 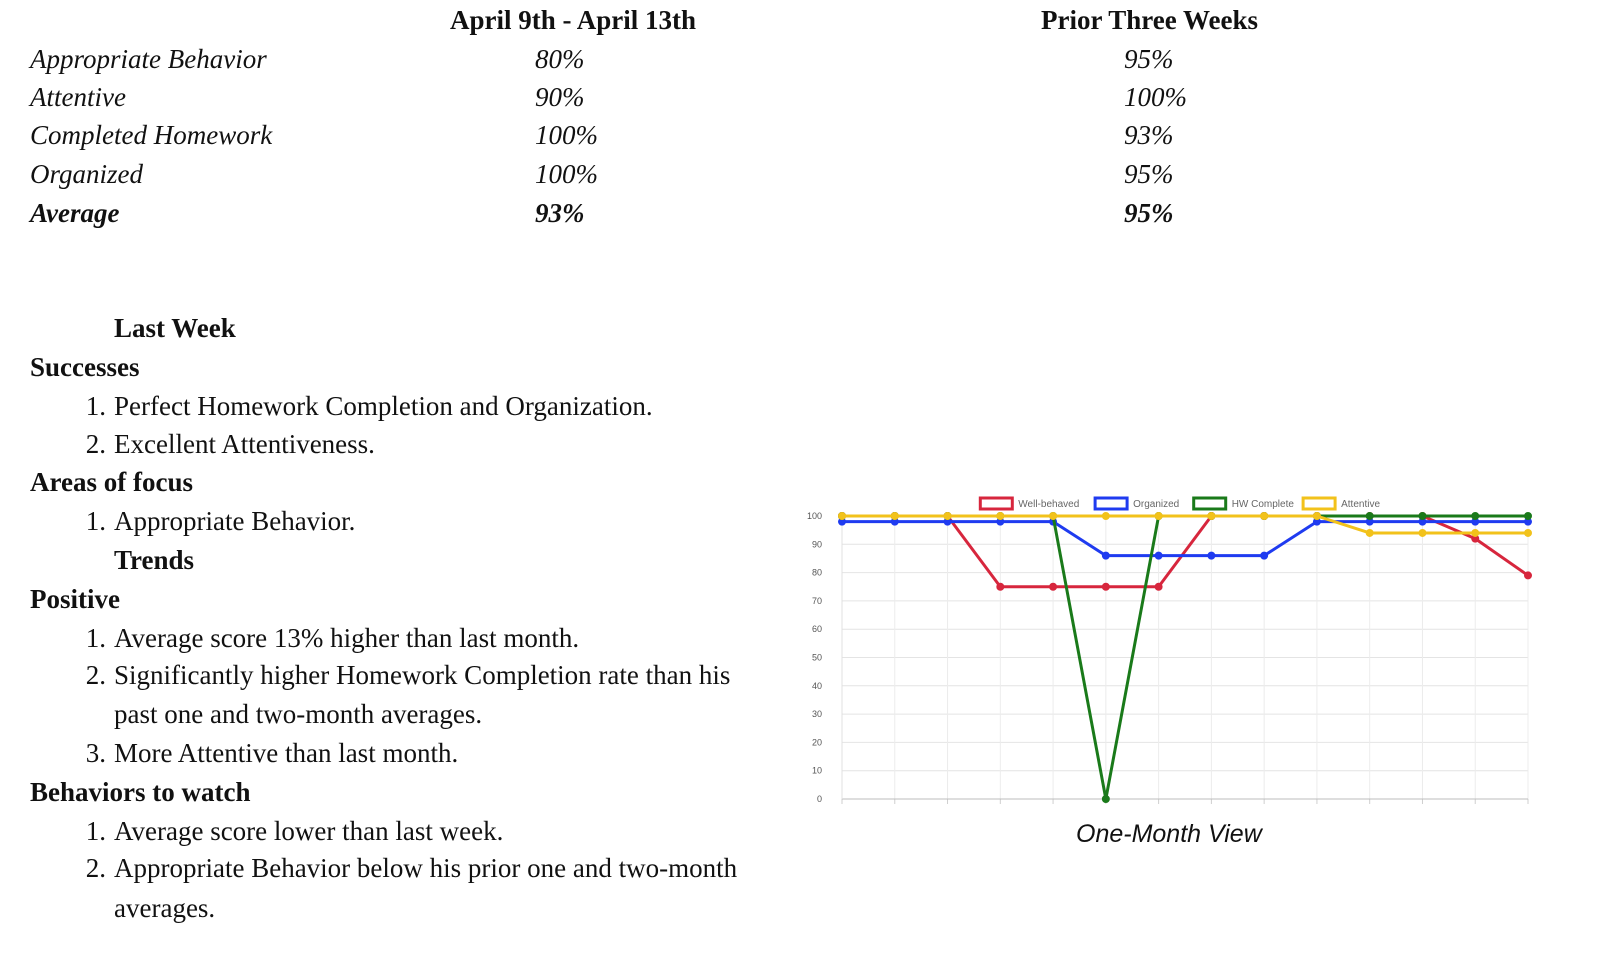 I want to click on y-tick-label: 50, so click(x=817, y=658).